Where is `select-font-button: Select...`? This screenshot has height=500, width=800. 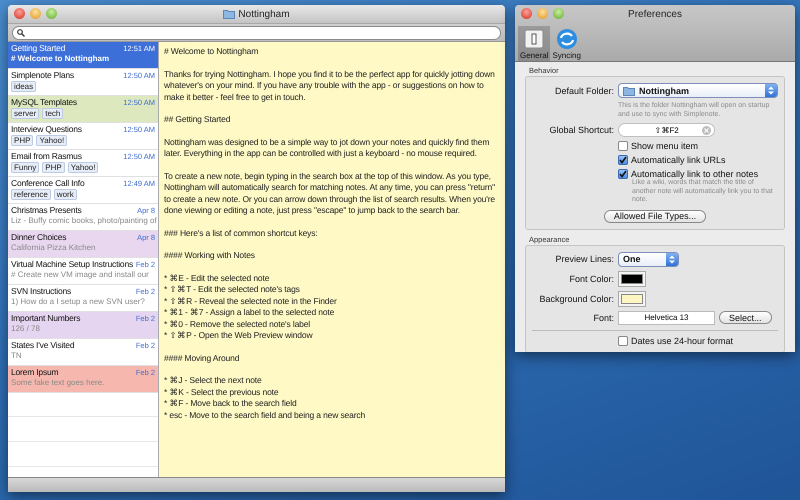
select-font-button: Select... is located at coordinates (745, 317).